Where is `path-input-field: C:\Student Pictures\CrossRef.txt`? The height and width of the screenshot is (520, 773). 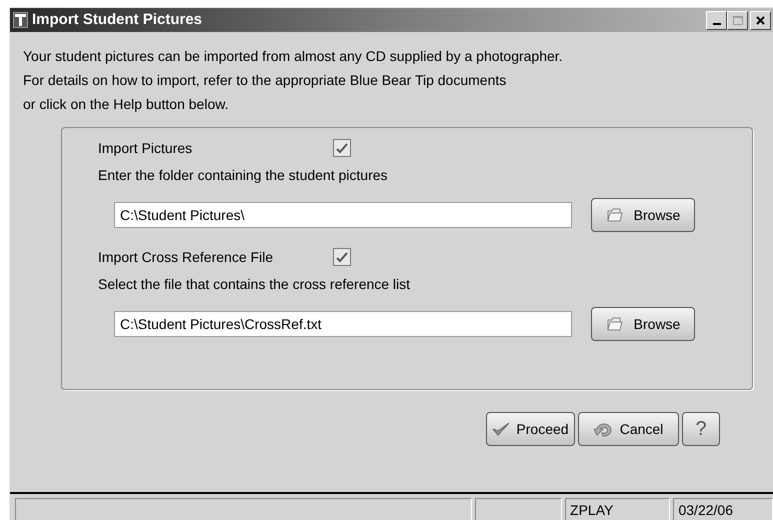
path-input-field: C:\Student Pictures\CrossRef.txt is located at coordinates (343, 324).